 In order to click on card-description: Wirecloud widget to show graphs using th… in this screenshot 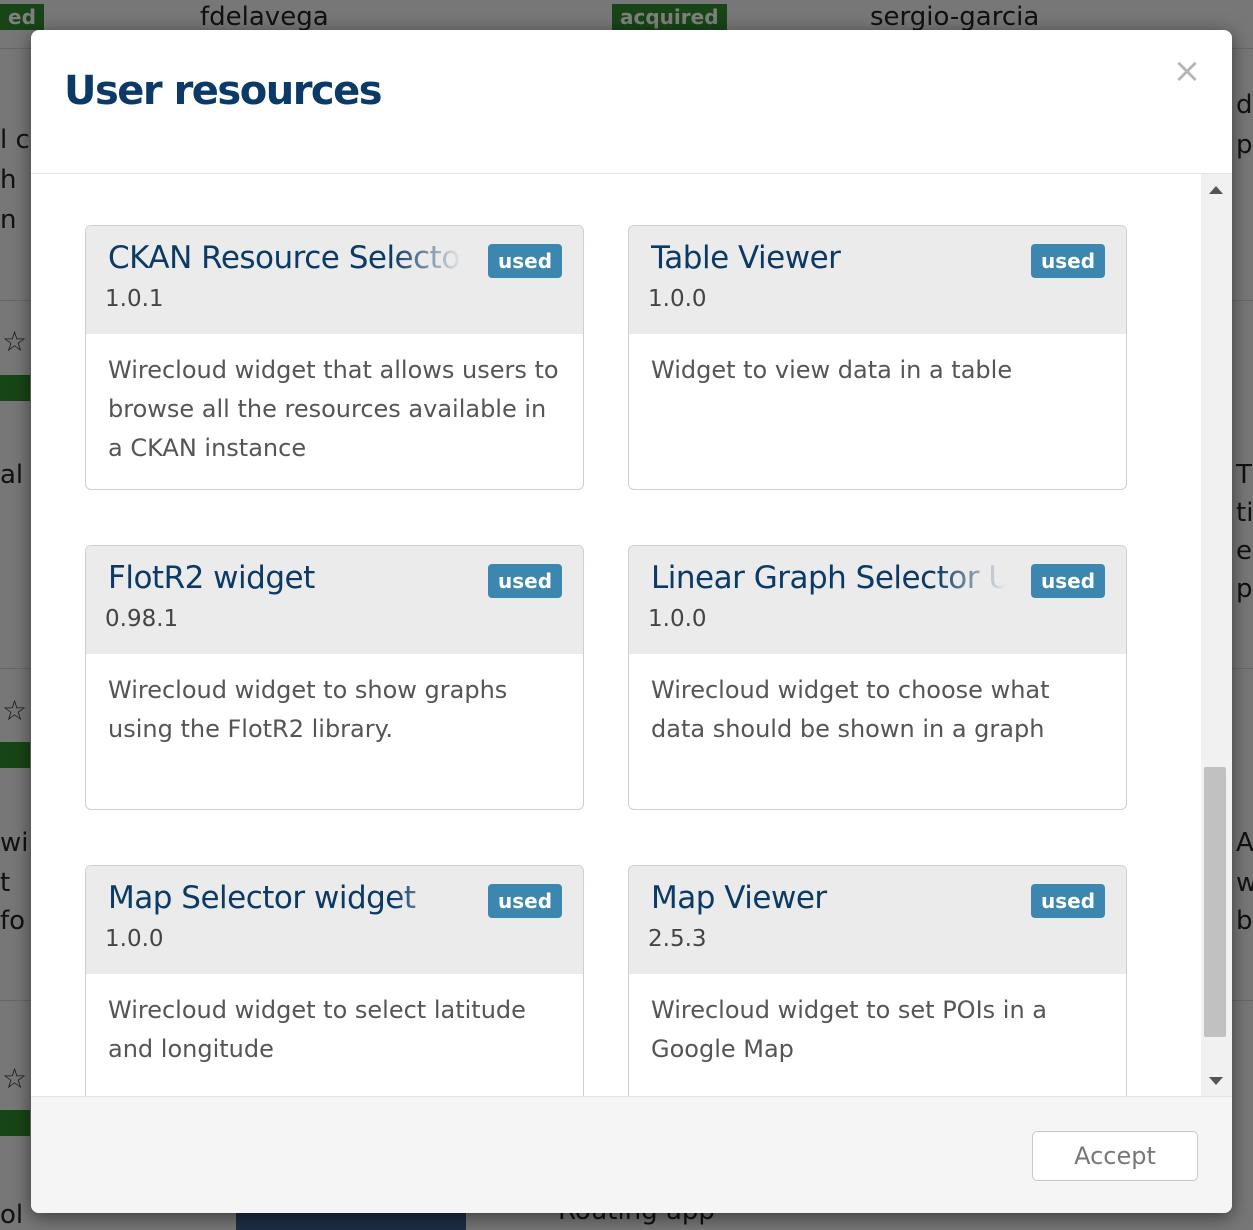, I will do `click(308, 709)`.